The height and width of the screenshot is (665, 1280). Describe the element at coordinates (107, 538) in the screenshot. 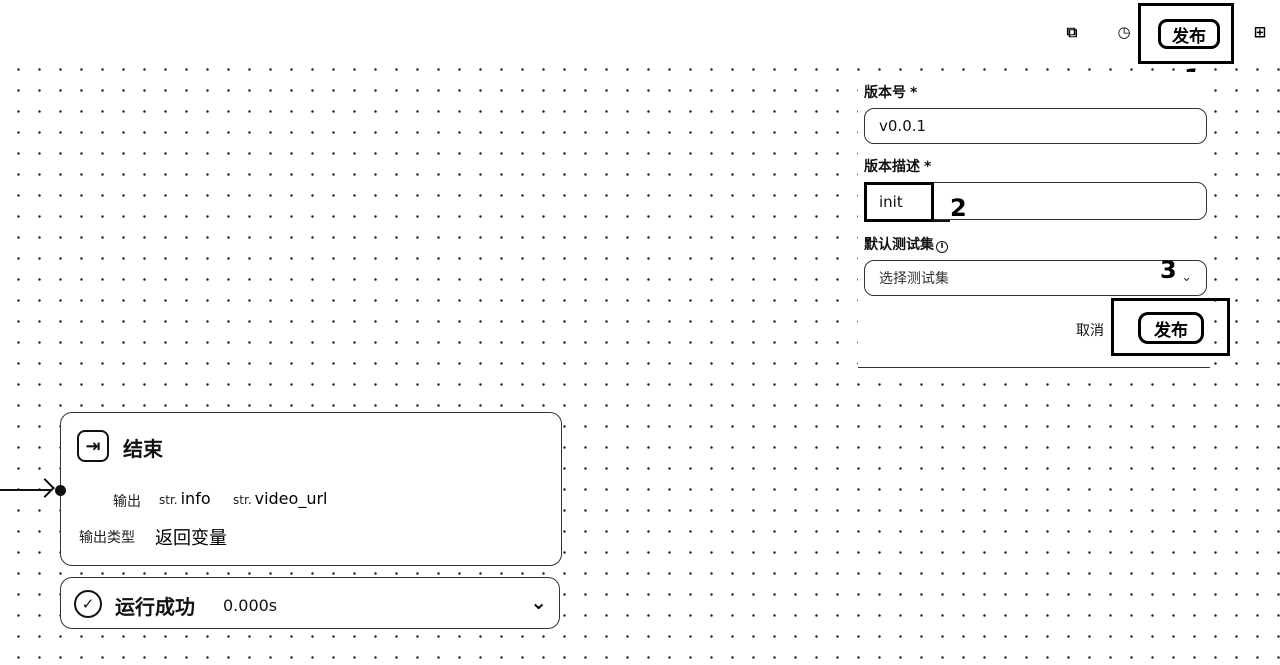

I see `output-type-label: 输出类型` at that location.